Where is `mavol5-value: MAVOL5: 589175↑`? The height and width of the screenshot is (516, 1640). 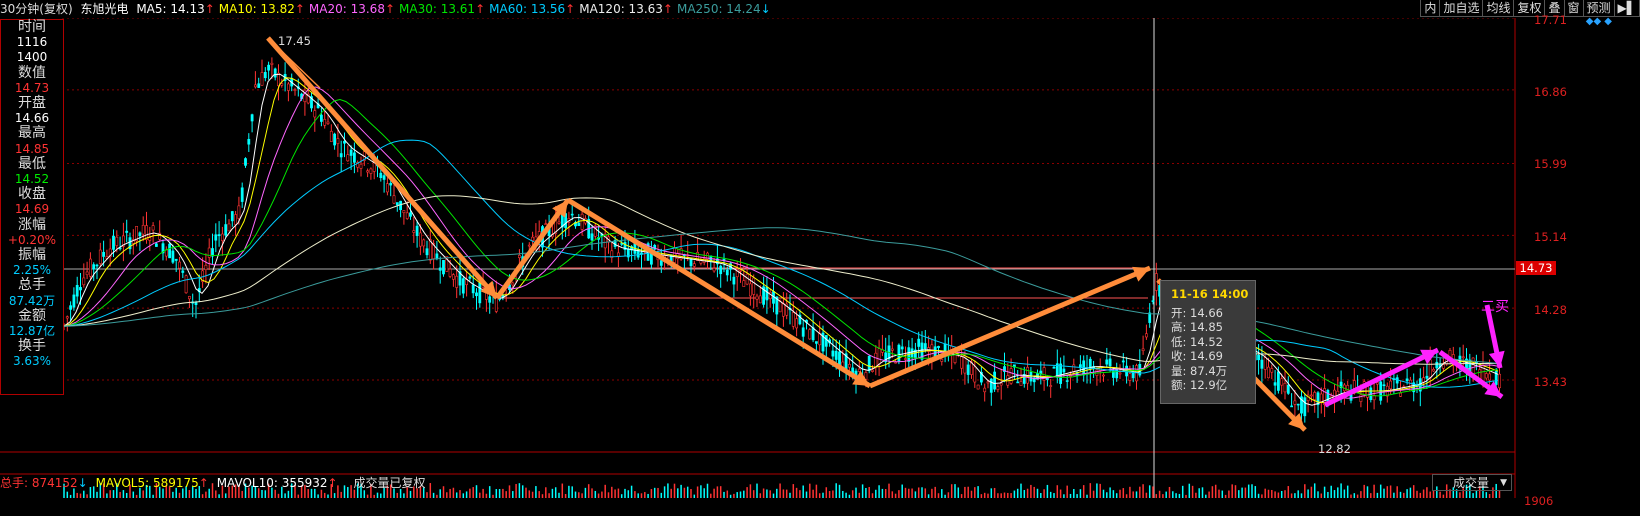
mavol5-value: MAVOL5: 589175↑ is located at coordinates (152, 483).